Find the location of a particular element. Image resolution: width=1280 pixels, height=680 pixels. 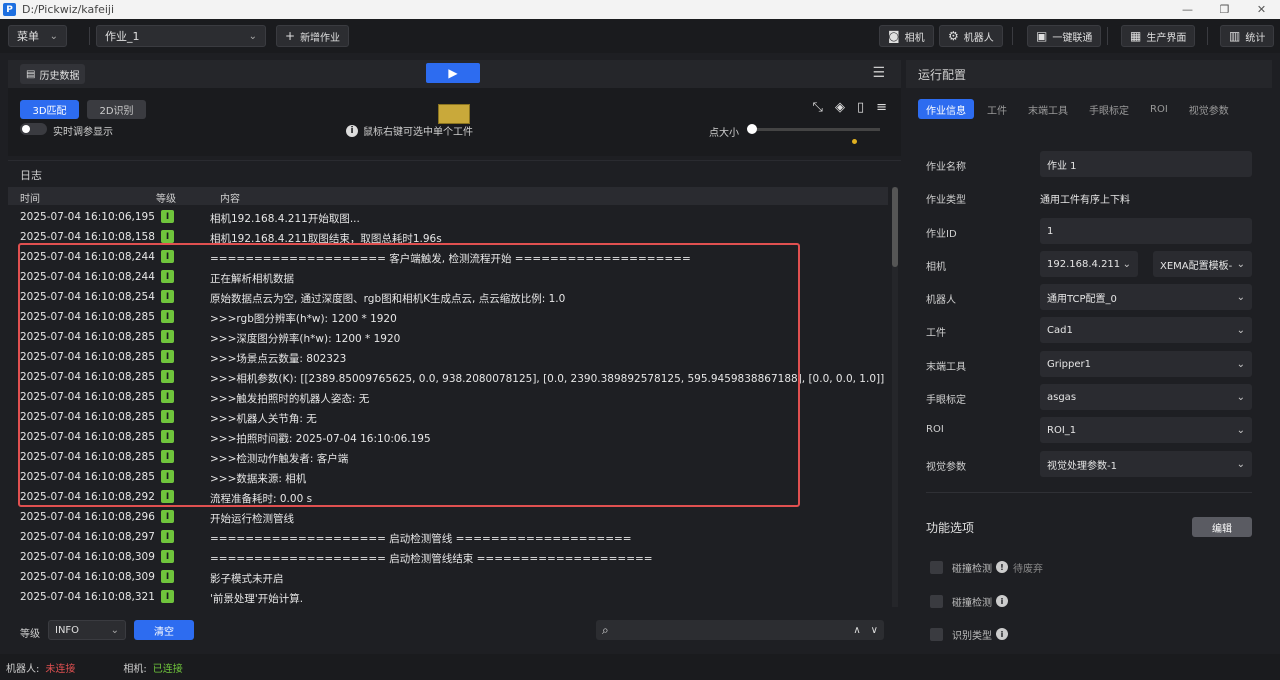

workpiece-select: Cad1 ⌄ is located at coordinates (1146, 330).